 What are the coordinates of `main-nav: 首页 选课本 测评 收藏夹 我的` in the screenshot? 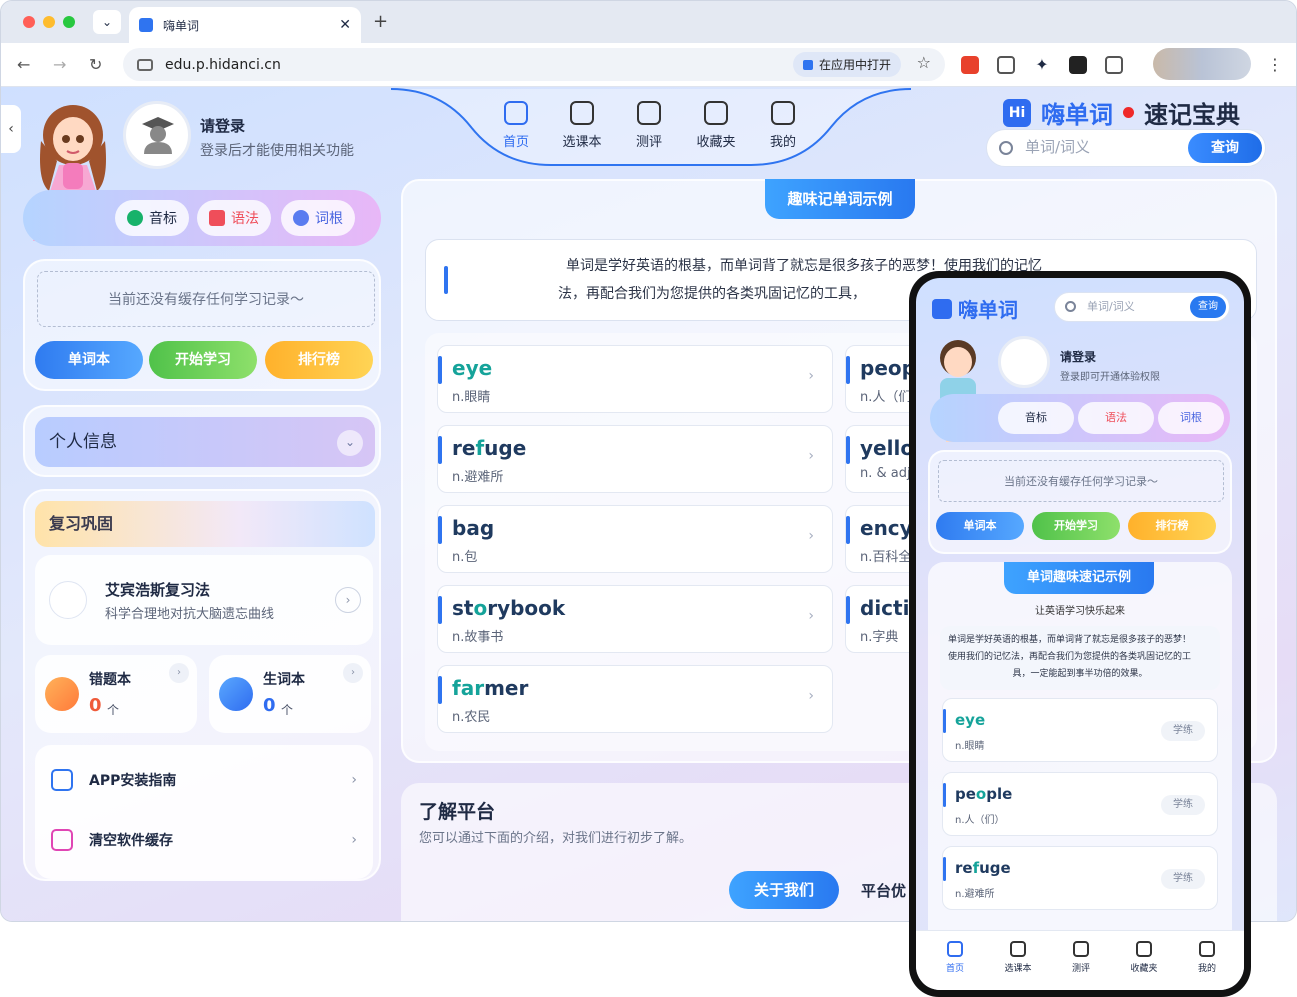 It's located at (651, 128).